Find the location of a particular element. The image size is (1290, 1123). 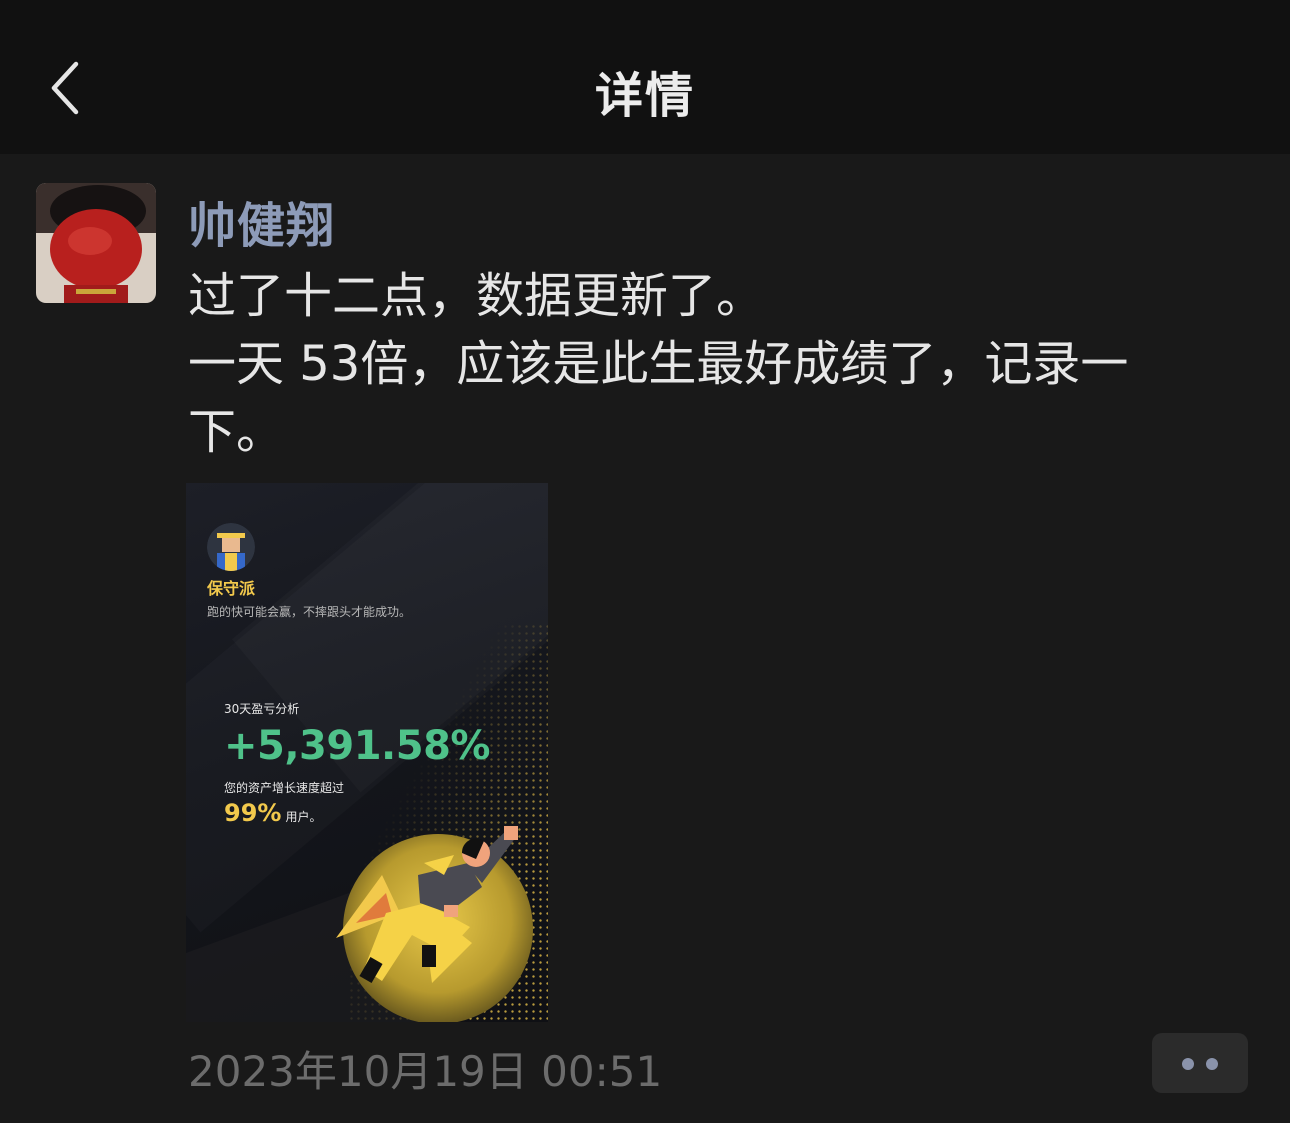

post-text: 过了十二点，数据更新了。 一天 53倍，应该是此生最好成绩了，记录一 下。 is located at coordinates (708, 364).